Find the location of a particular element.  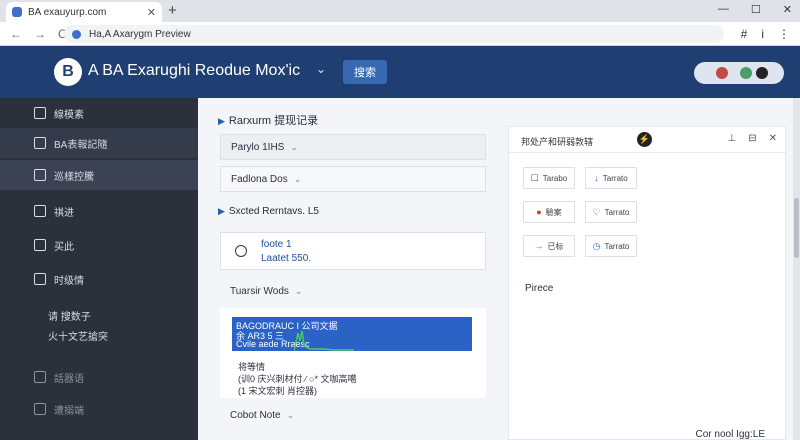

sidebar-item-label: 線模素 is located at coordinates (69, 115).